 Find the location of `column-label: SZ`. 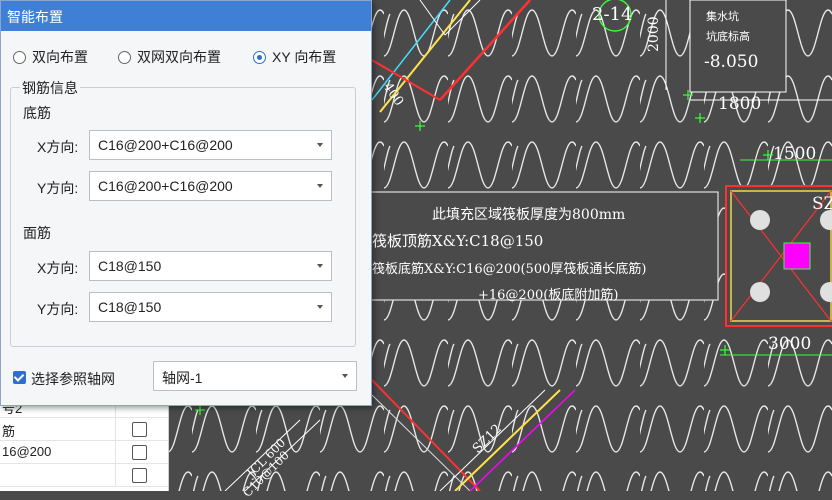

column-label: SZ is located at coordinates (822, 204).